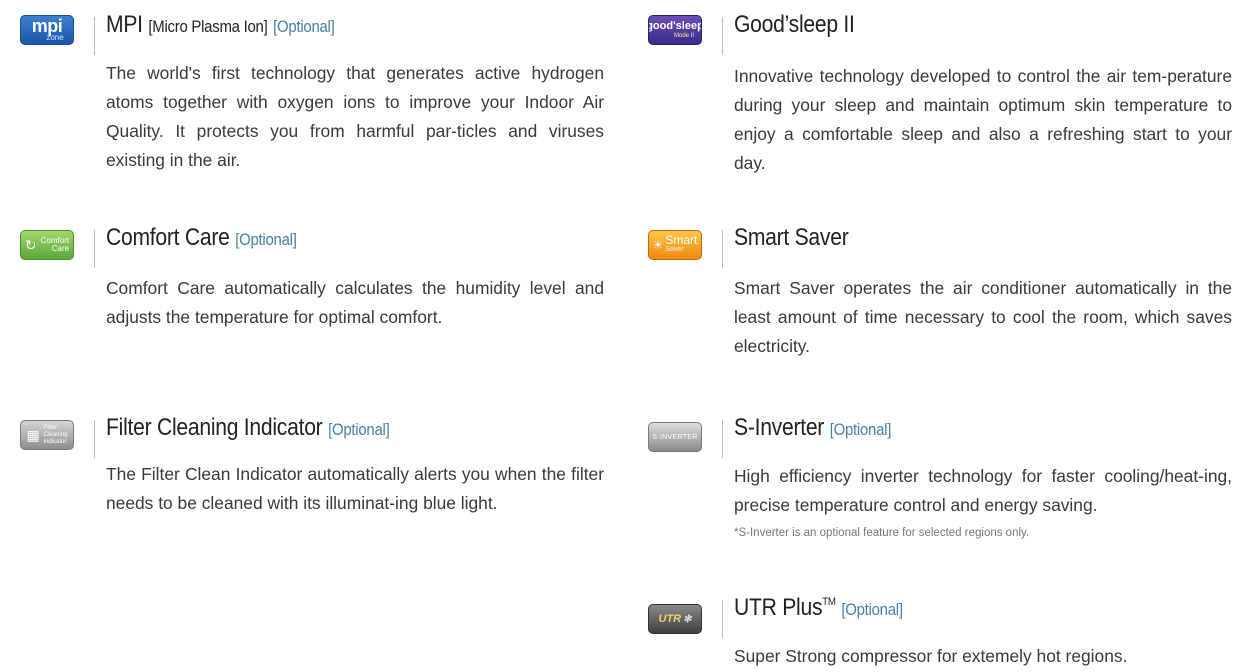 The image size is (1236, 672). I want to click on trademark: TM, so click(829, 602).